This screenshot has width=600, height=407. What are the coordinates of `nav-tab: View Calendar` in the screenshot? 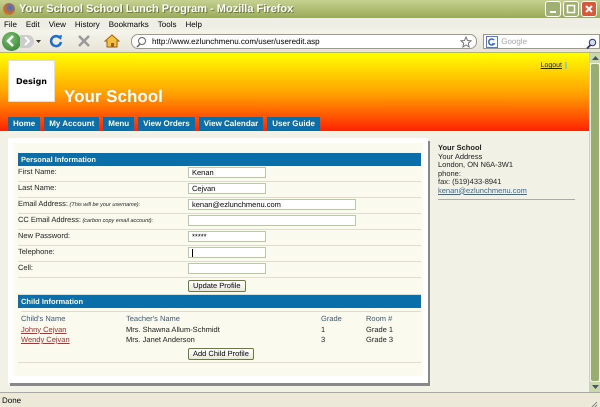 It's located at (231, 124).